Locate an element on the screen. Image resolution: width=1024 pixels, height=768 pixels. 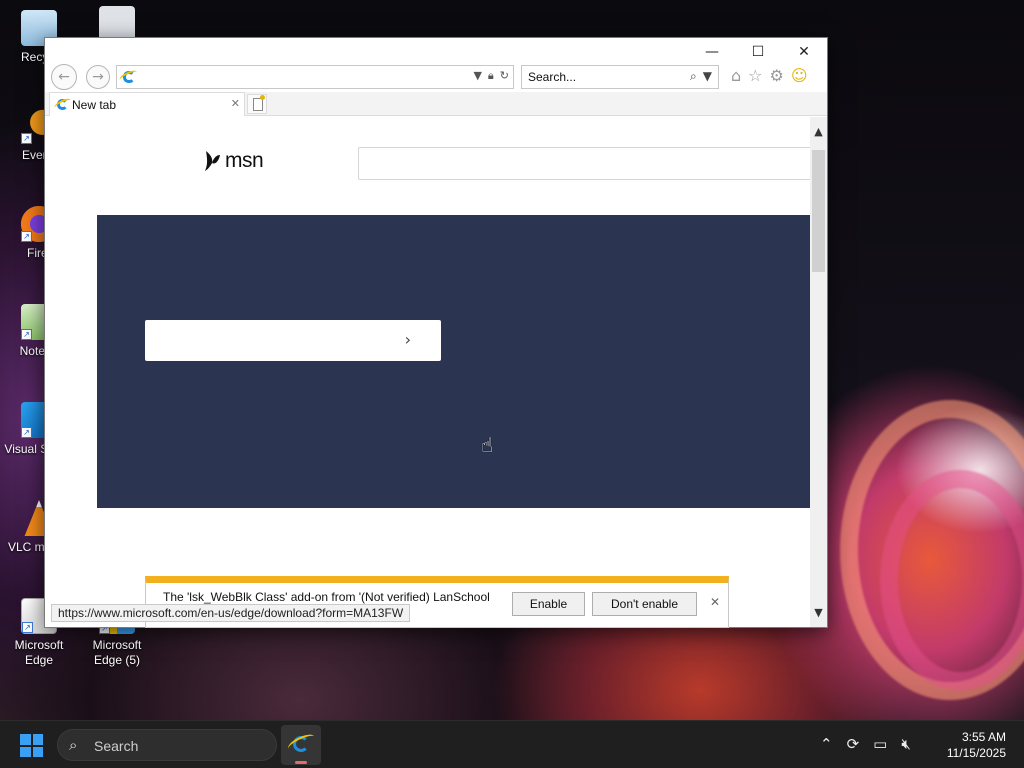
dont-enable-button: Don't enable is located at coordinates (644, 604).